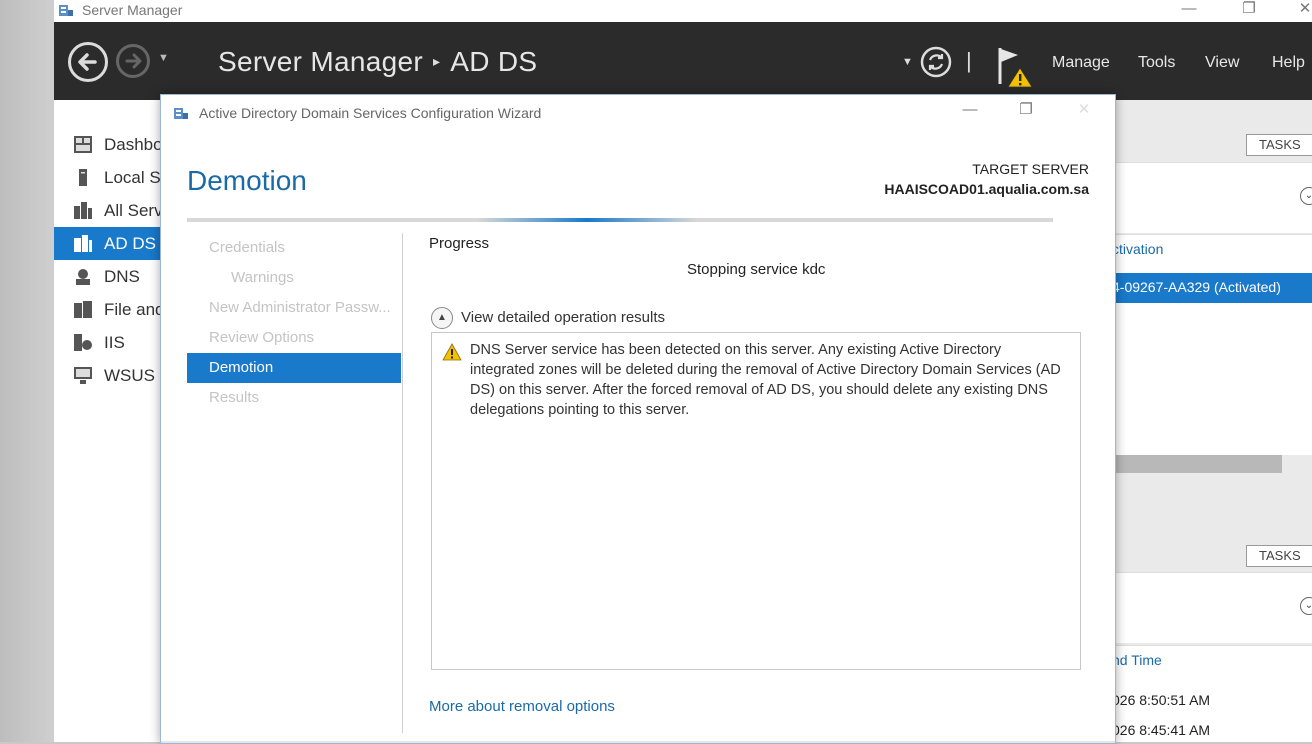  What do you see at coordinates (1302, 10) in the screenshot?
I see `close-button: ✕` at bounding box center [1302, 10].